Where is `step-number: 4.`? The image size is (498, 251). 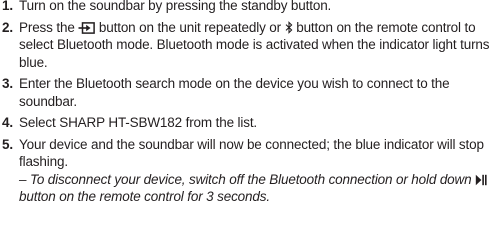 step-number: 4. is located at coordinates (7, 122).